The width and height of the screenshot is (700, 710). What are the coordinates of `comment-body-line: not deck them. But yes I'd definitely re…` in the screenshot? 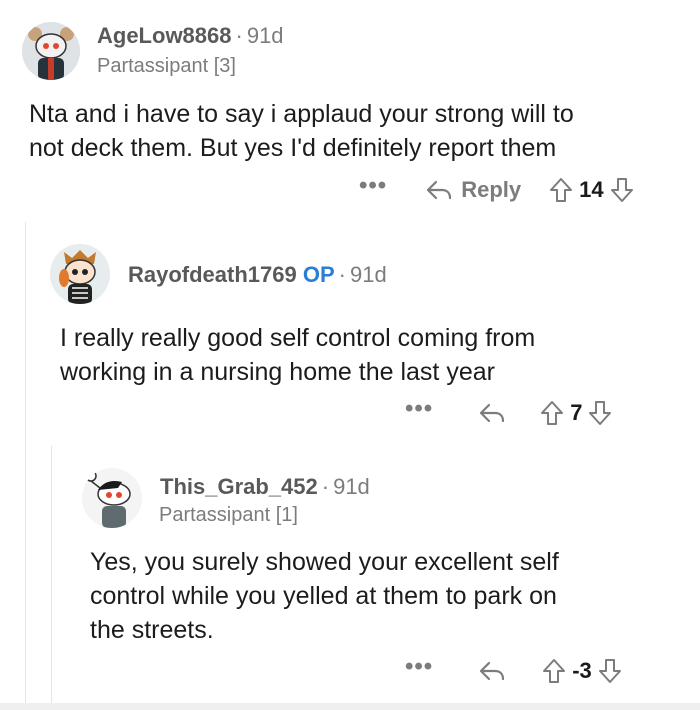 It's located at (293, 148).